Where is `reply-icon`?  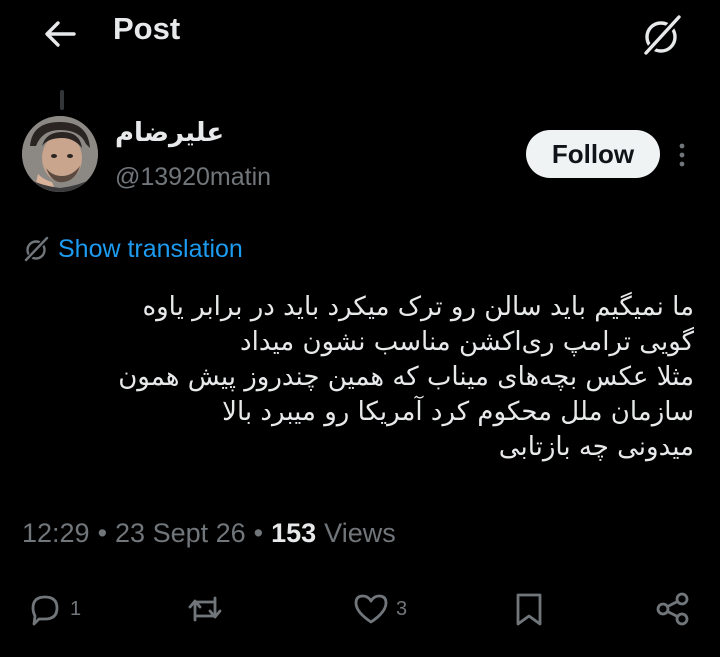 reply-icon is located at coordinates (45, 610).